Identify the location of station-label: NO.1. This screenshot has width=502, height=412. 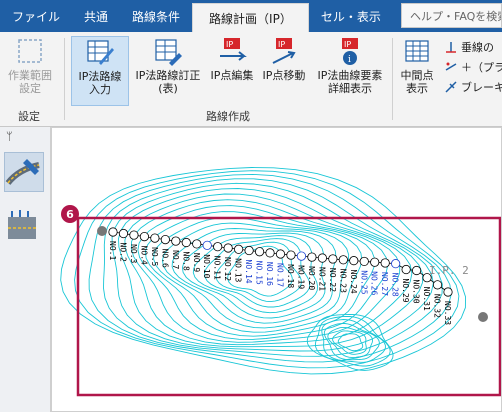
(112, 250).